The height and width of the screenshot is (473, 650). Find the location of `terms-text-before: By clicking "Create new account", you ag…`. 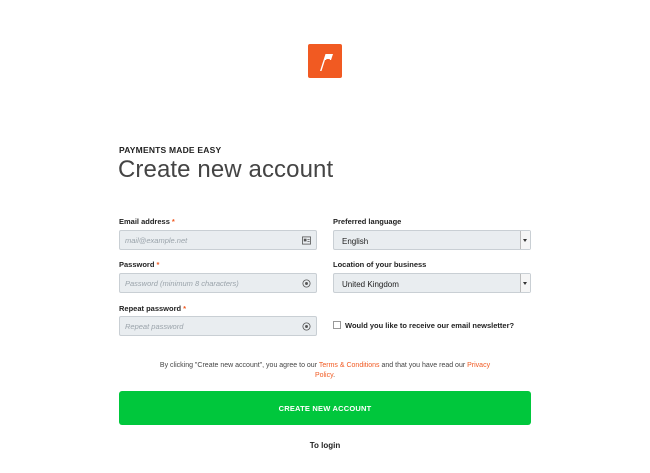

terms-text-before: By clicking "Create new account", you ag… is located at coordinates (239, 365).